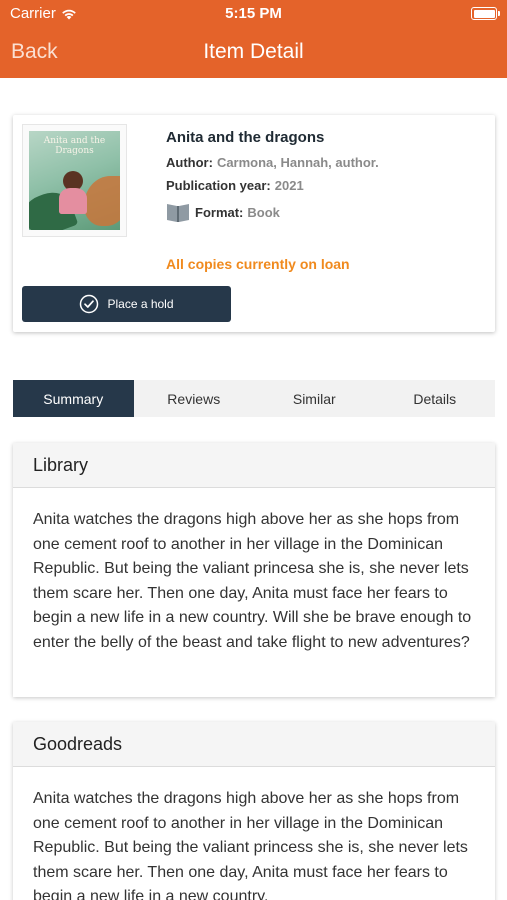 The width and height of the screenshot is (507, 900). I want to click on year-label: Publication year:, so click(218, 185).